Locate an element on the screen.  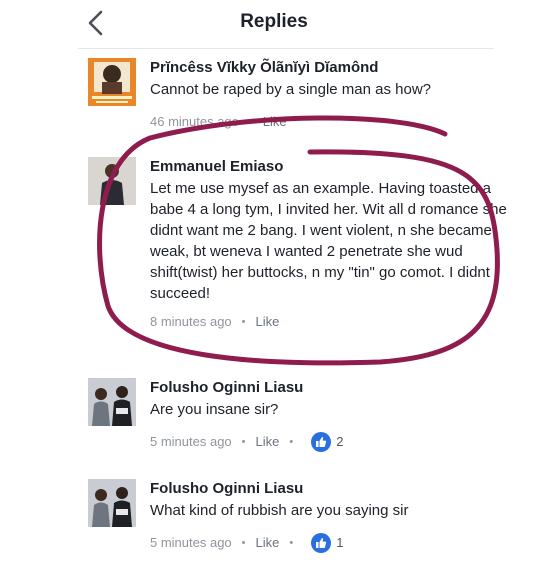
reaction-summary: 2 is located at coordinates (327, 442).